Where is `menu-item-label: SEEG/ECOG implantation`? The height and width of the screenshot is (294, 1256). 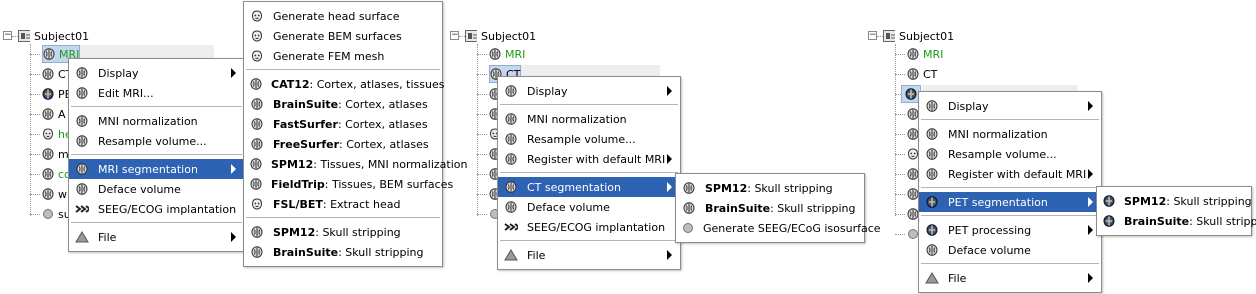 menu-item-label: SEEG/ECOG implantation is located at coordinates (167, 209).